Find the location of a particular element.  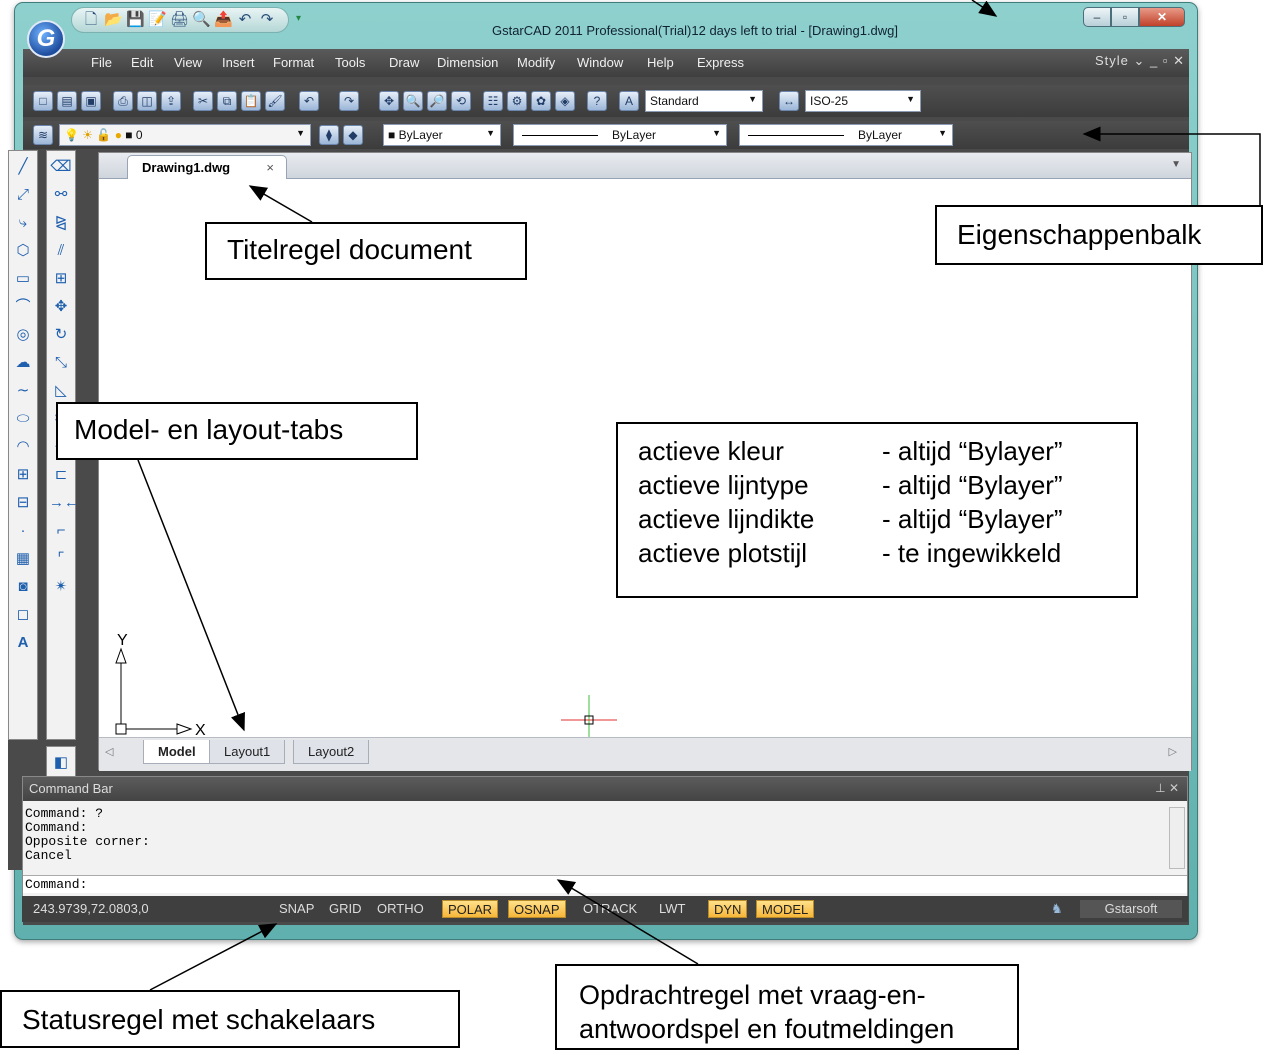

tool-palettes-icon: ✿ is located at coordinates (541, 101).